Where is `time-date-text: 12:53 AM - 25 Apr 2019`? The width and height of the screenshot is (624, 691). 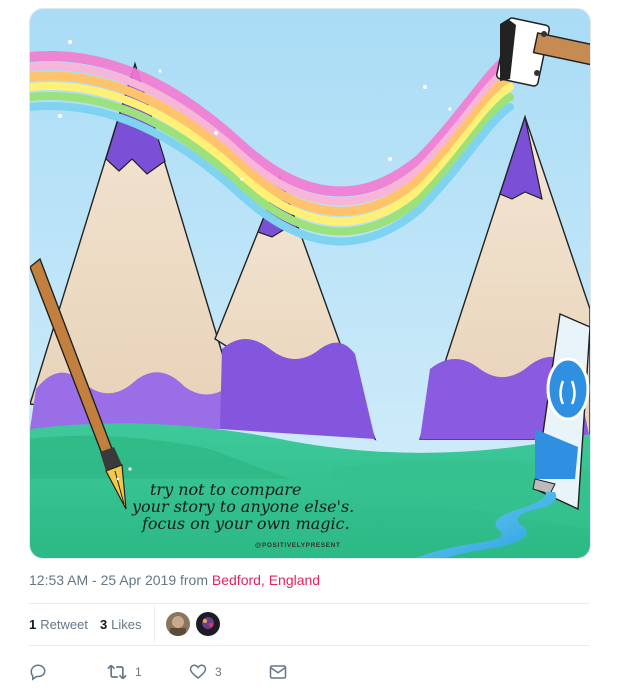
time-date-text: 12:53 AM - 25 Apr 2019 is located at coordinates (103, 580).